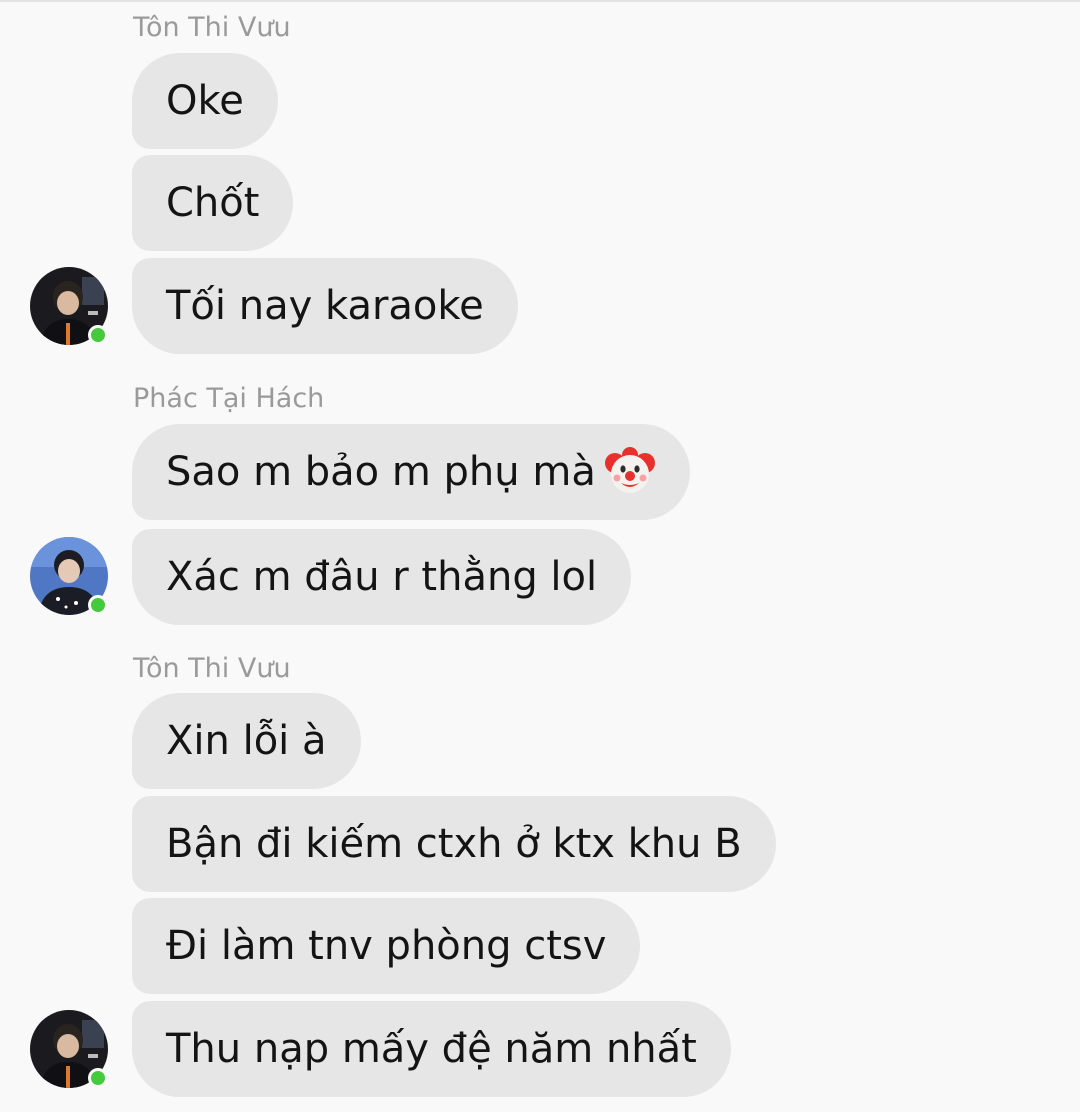 Image resolution: width=1080 pixels, height=1112 pixels. I want to click on message-bubble: Bận đi kiếm ctxh ở ktx khu B, so click(454, 844).